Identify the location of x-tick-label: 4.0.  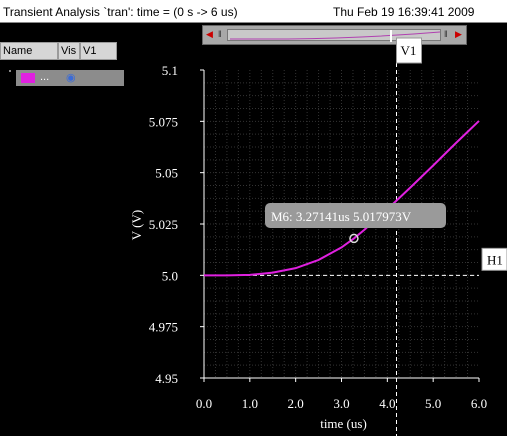
(387, 403).